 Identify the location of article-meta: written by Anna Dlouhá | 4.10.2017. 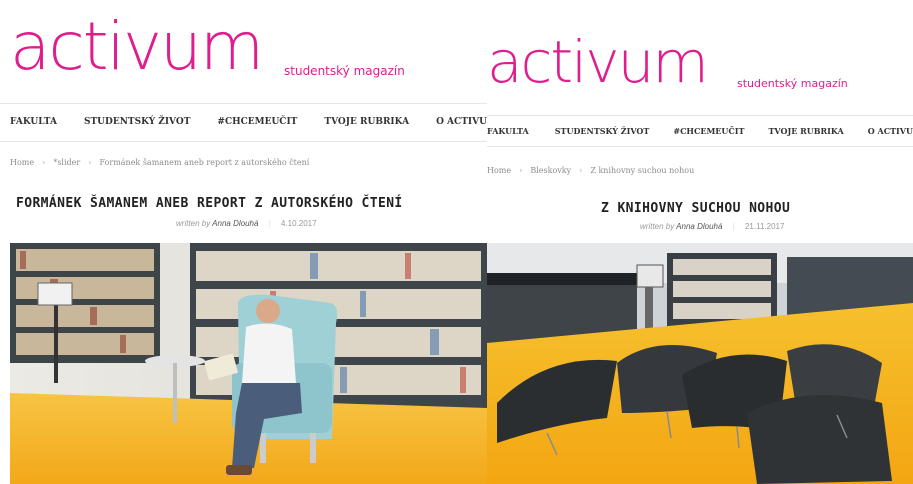
(246, 223).